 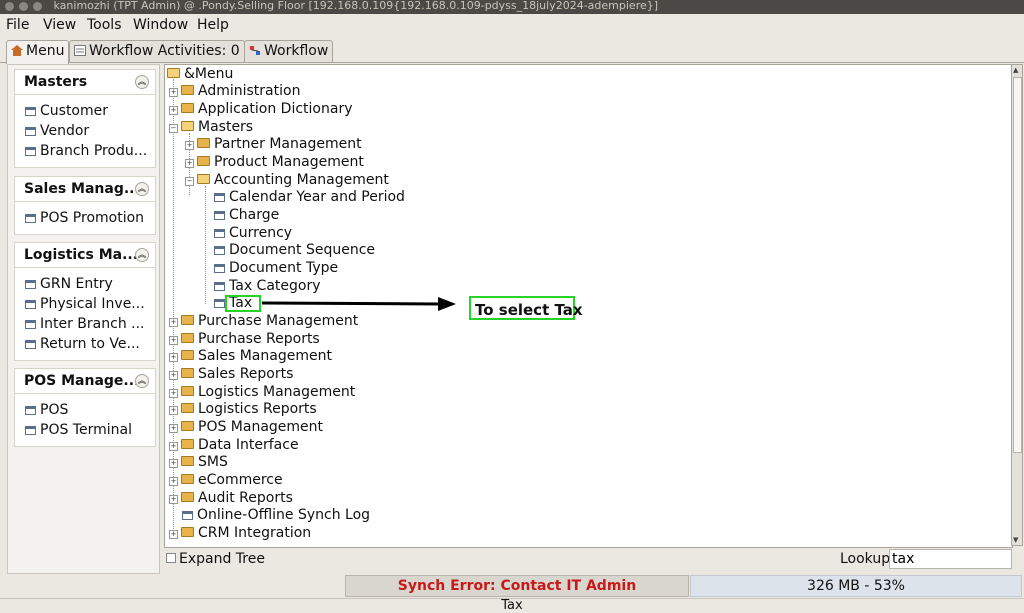 I want to click on tree-node: + Purchase Management, so click(x=263, y=321).